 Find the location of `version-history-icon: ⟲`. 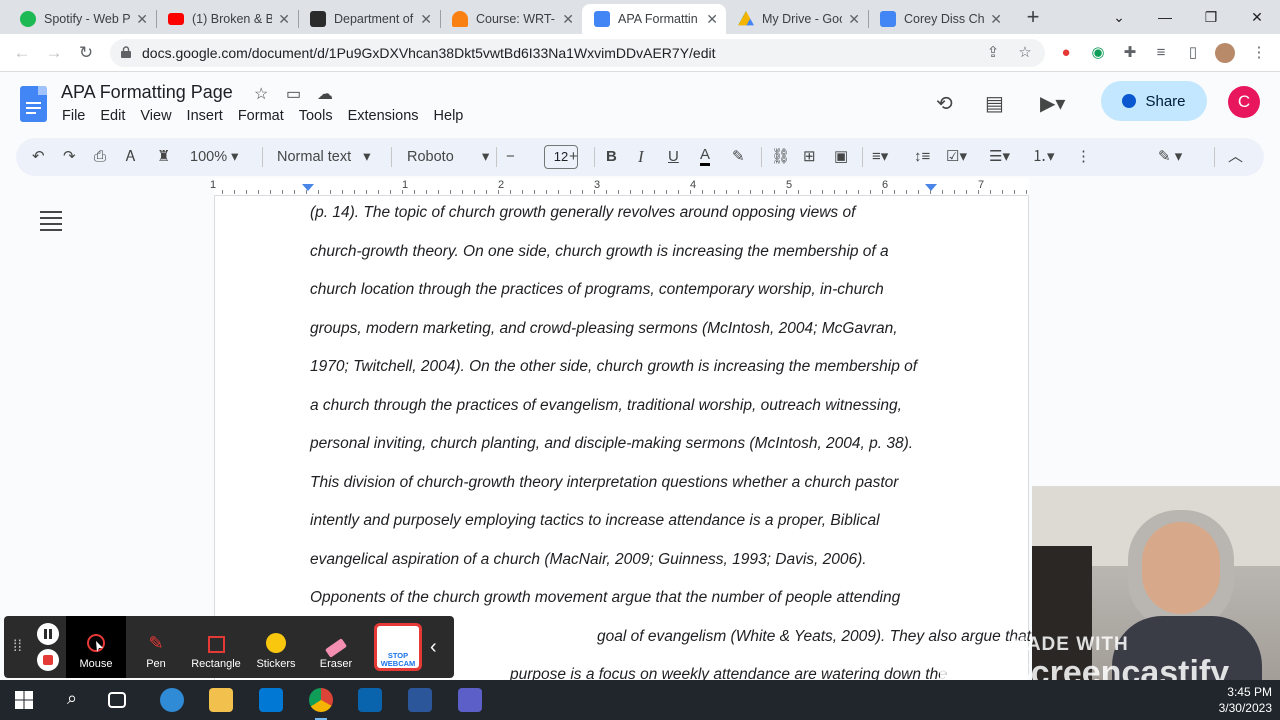

version-history-icon: ⟲ is located at coordinates (944, 103).